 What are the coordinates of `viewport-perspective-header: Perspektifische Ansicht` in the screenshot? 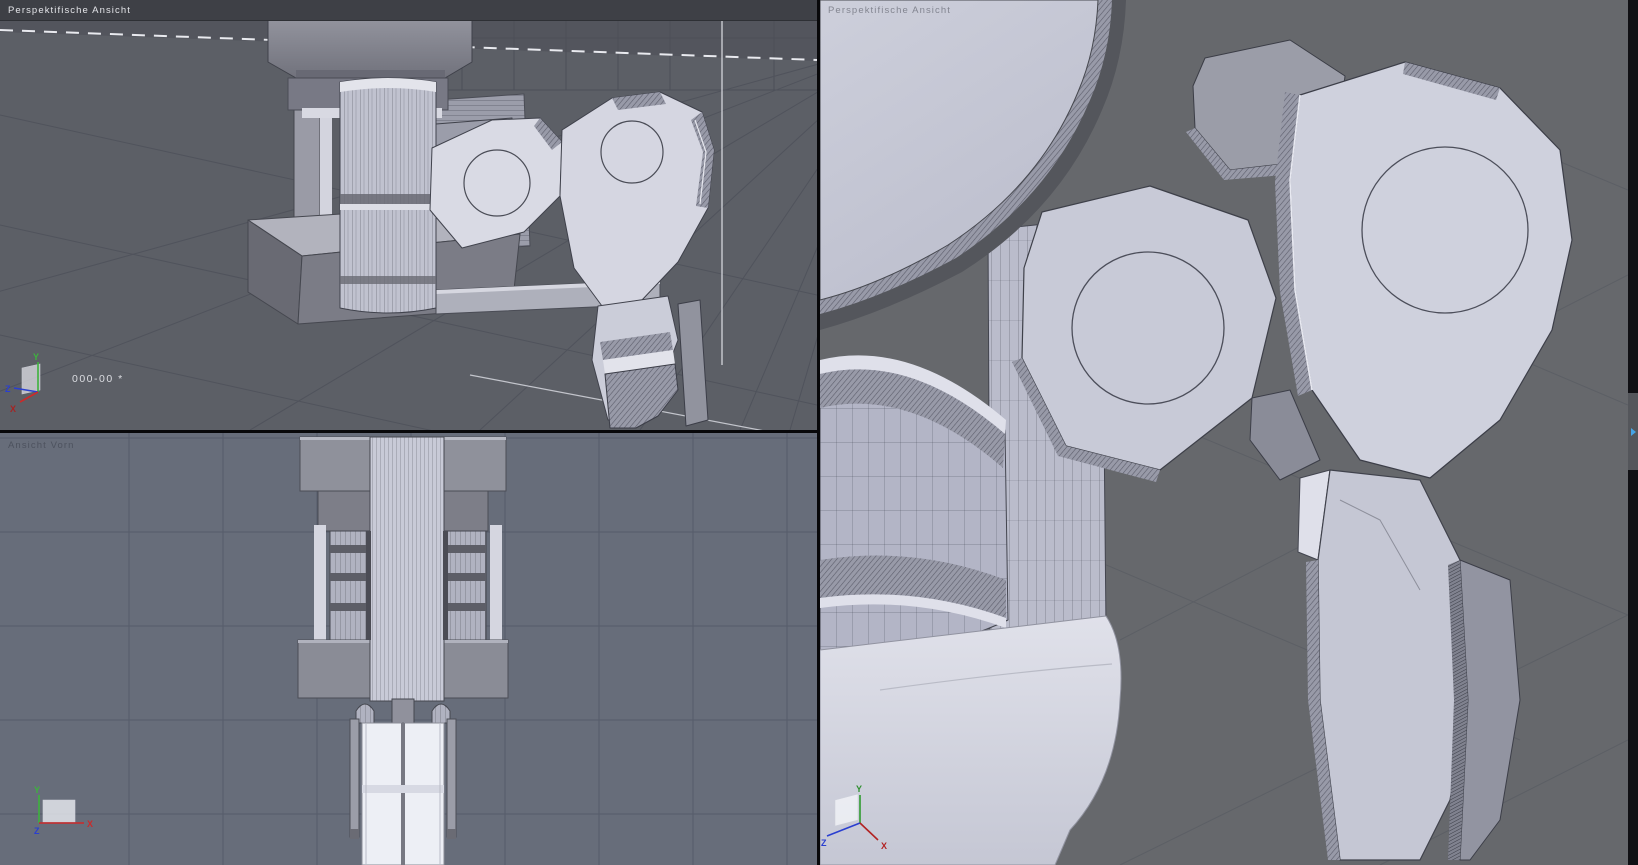 It's located at (408, 10).